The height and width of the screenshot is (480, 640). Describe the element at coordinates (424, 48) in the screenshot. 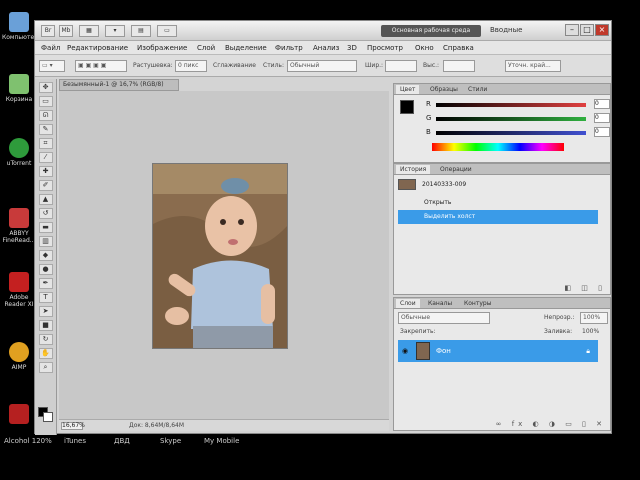

I see `menu-window: Окно` at that location.